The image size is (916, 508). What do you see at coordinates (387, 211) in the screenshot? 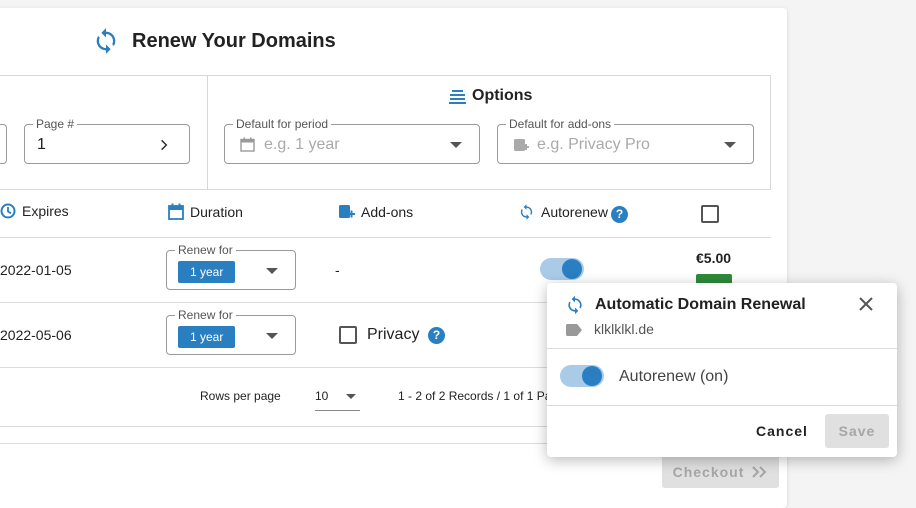
I see `col-header-addons-label: Add-ons` at bounding box center [387, 211].